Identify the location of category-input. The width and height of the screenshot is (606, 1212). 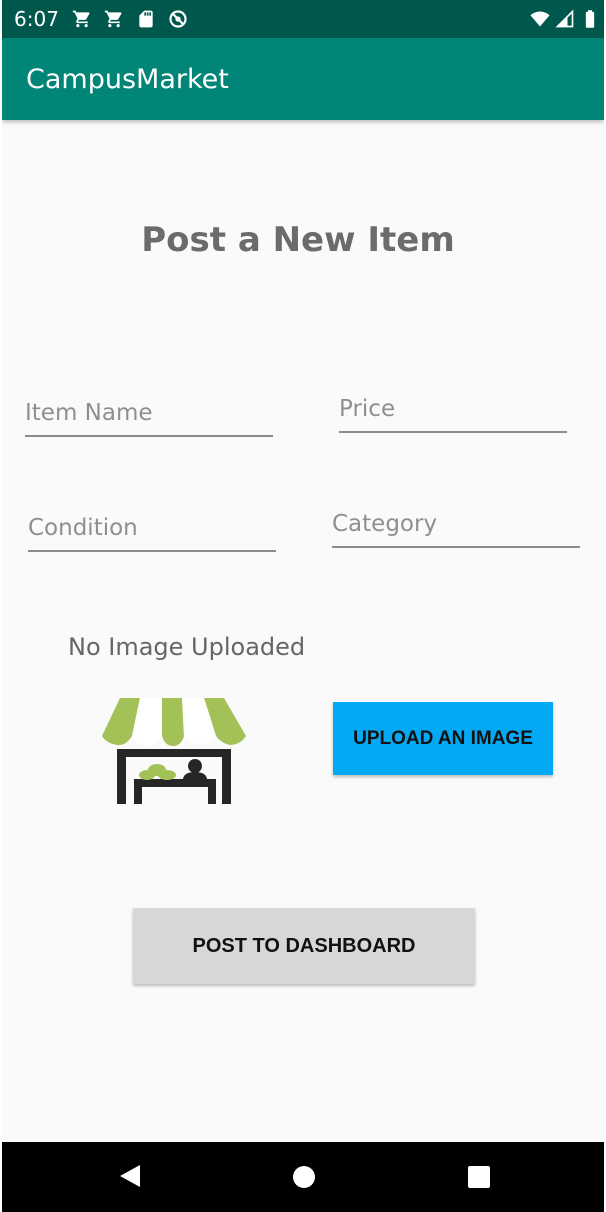
(456, 524).